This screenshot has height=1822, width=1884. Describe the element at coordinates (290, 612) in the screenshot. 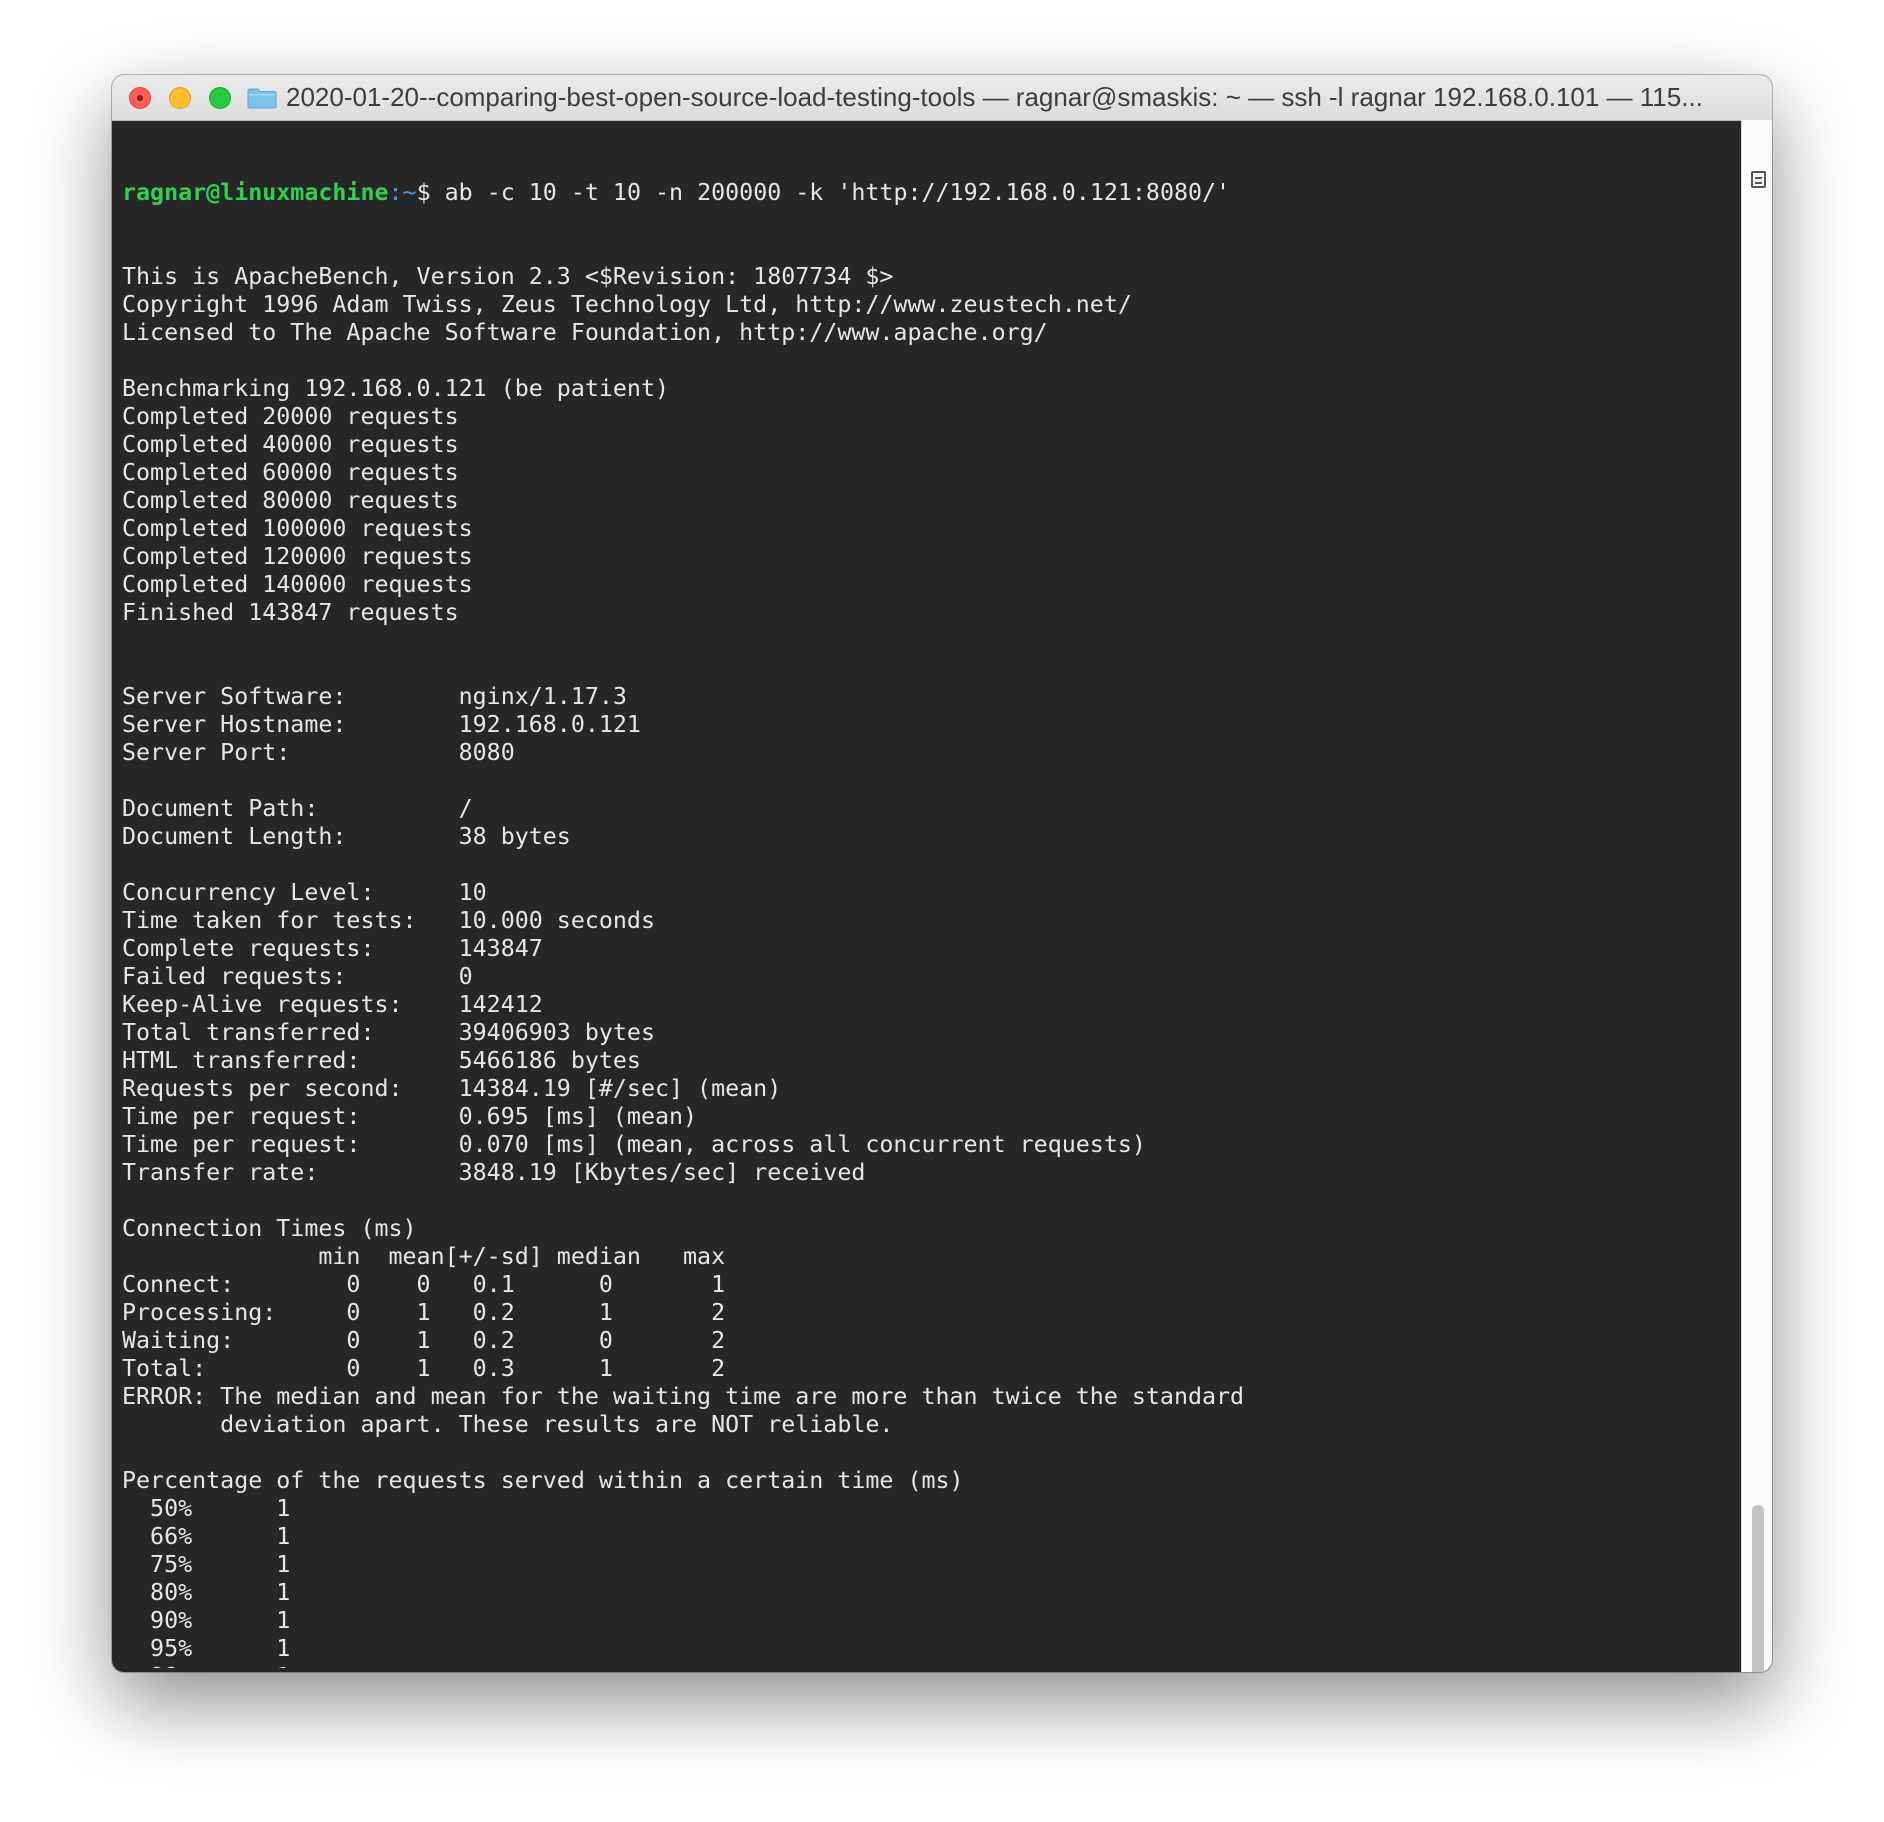

I see `output-line: Finished 143847 requests` at that location.